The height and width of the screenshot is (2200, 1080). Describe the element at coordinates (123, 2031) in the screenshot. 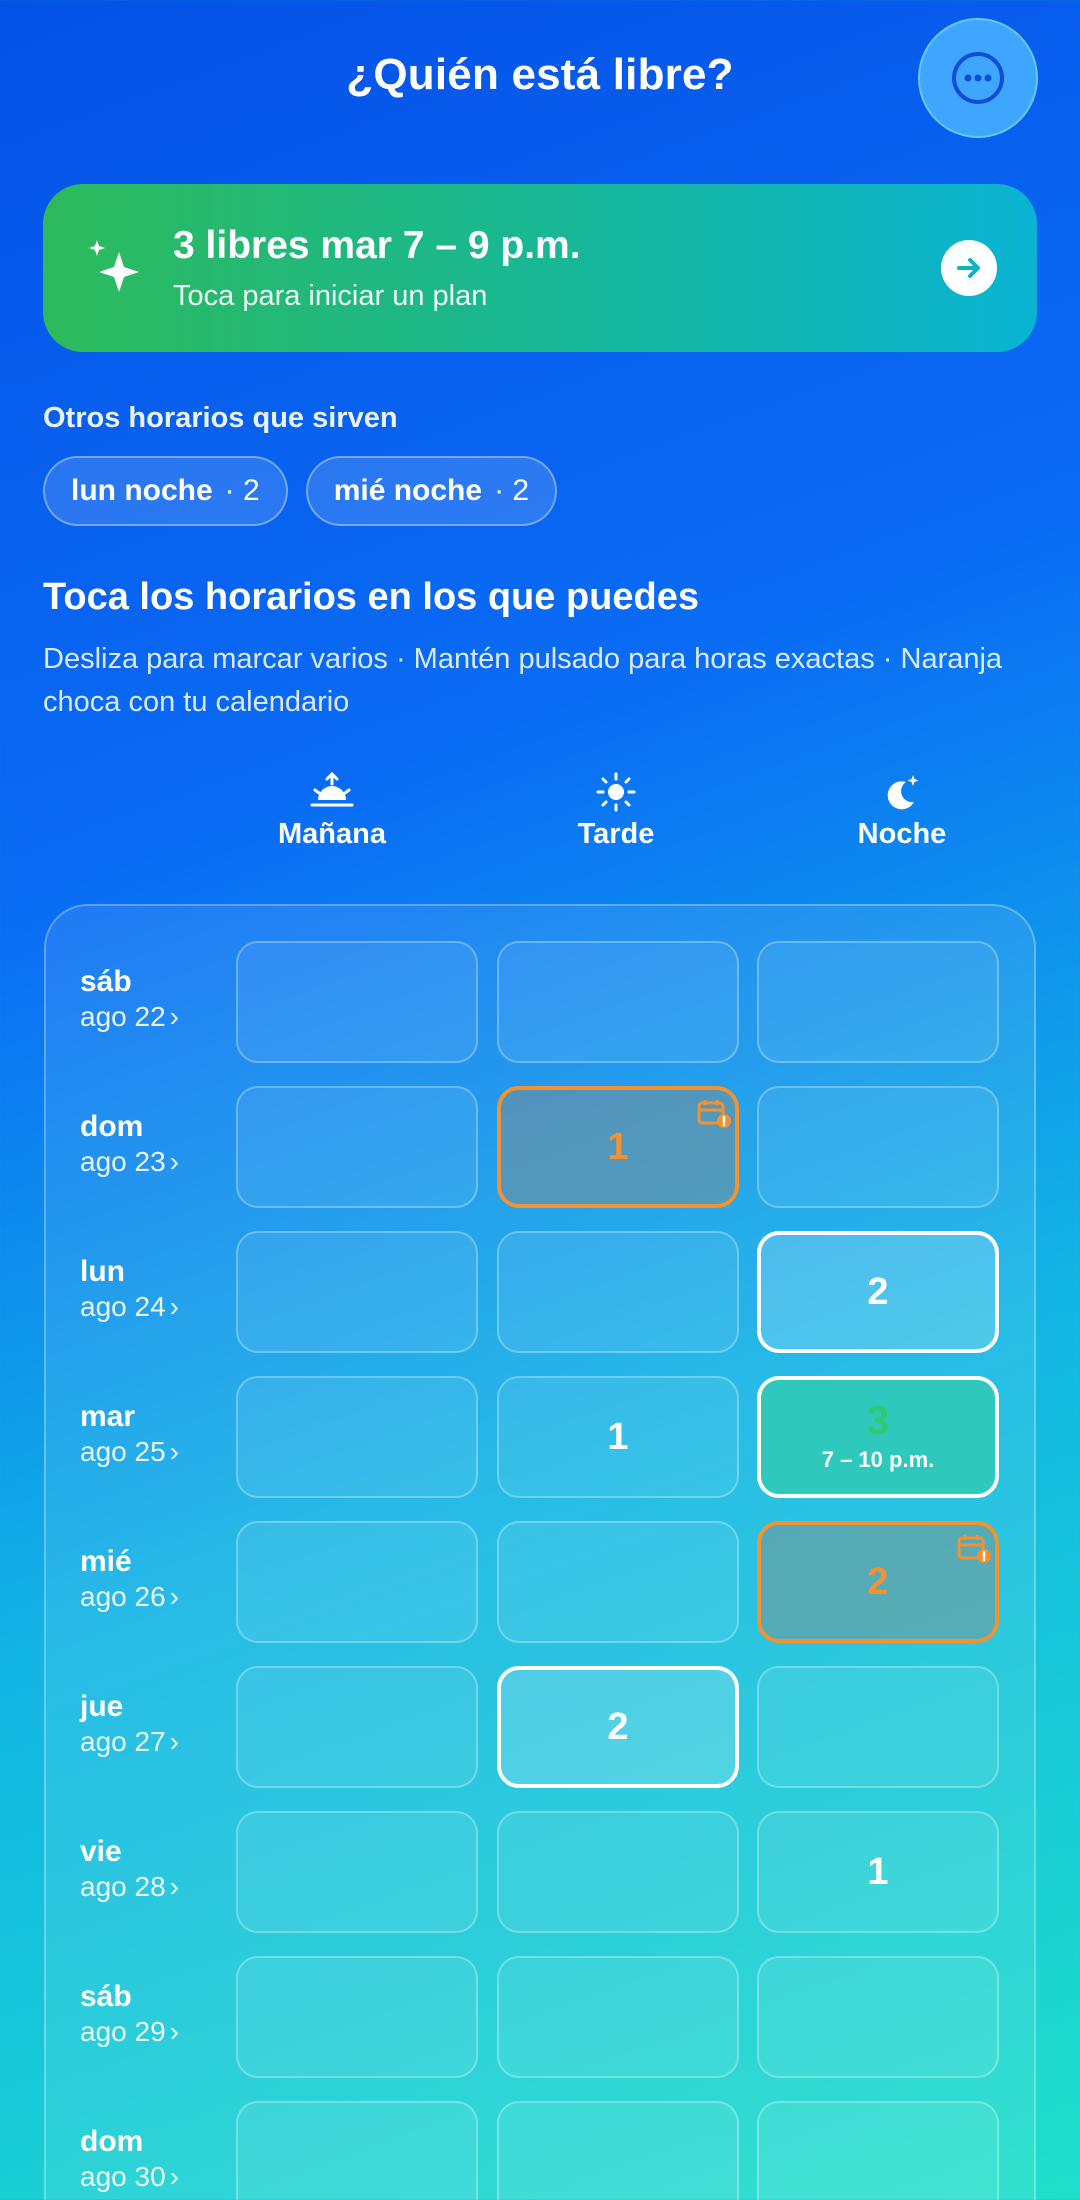

I see `day-date-text: ago 29` at that location.